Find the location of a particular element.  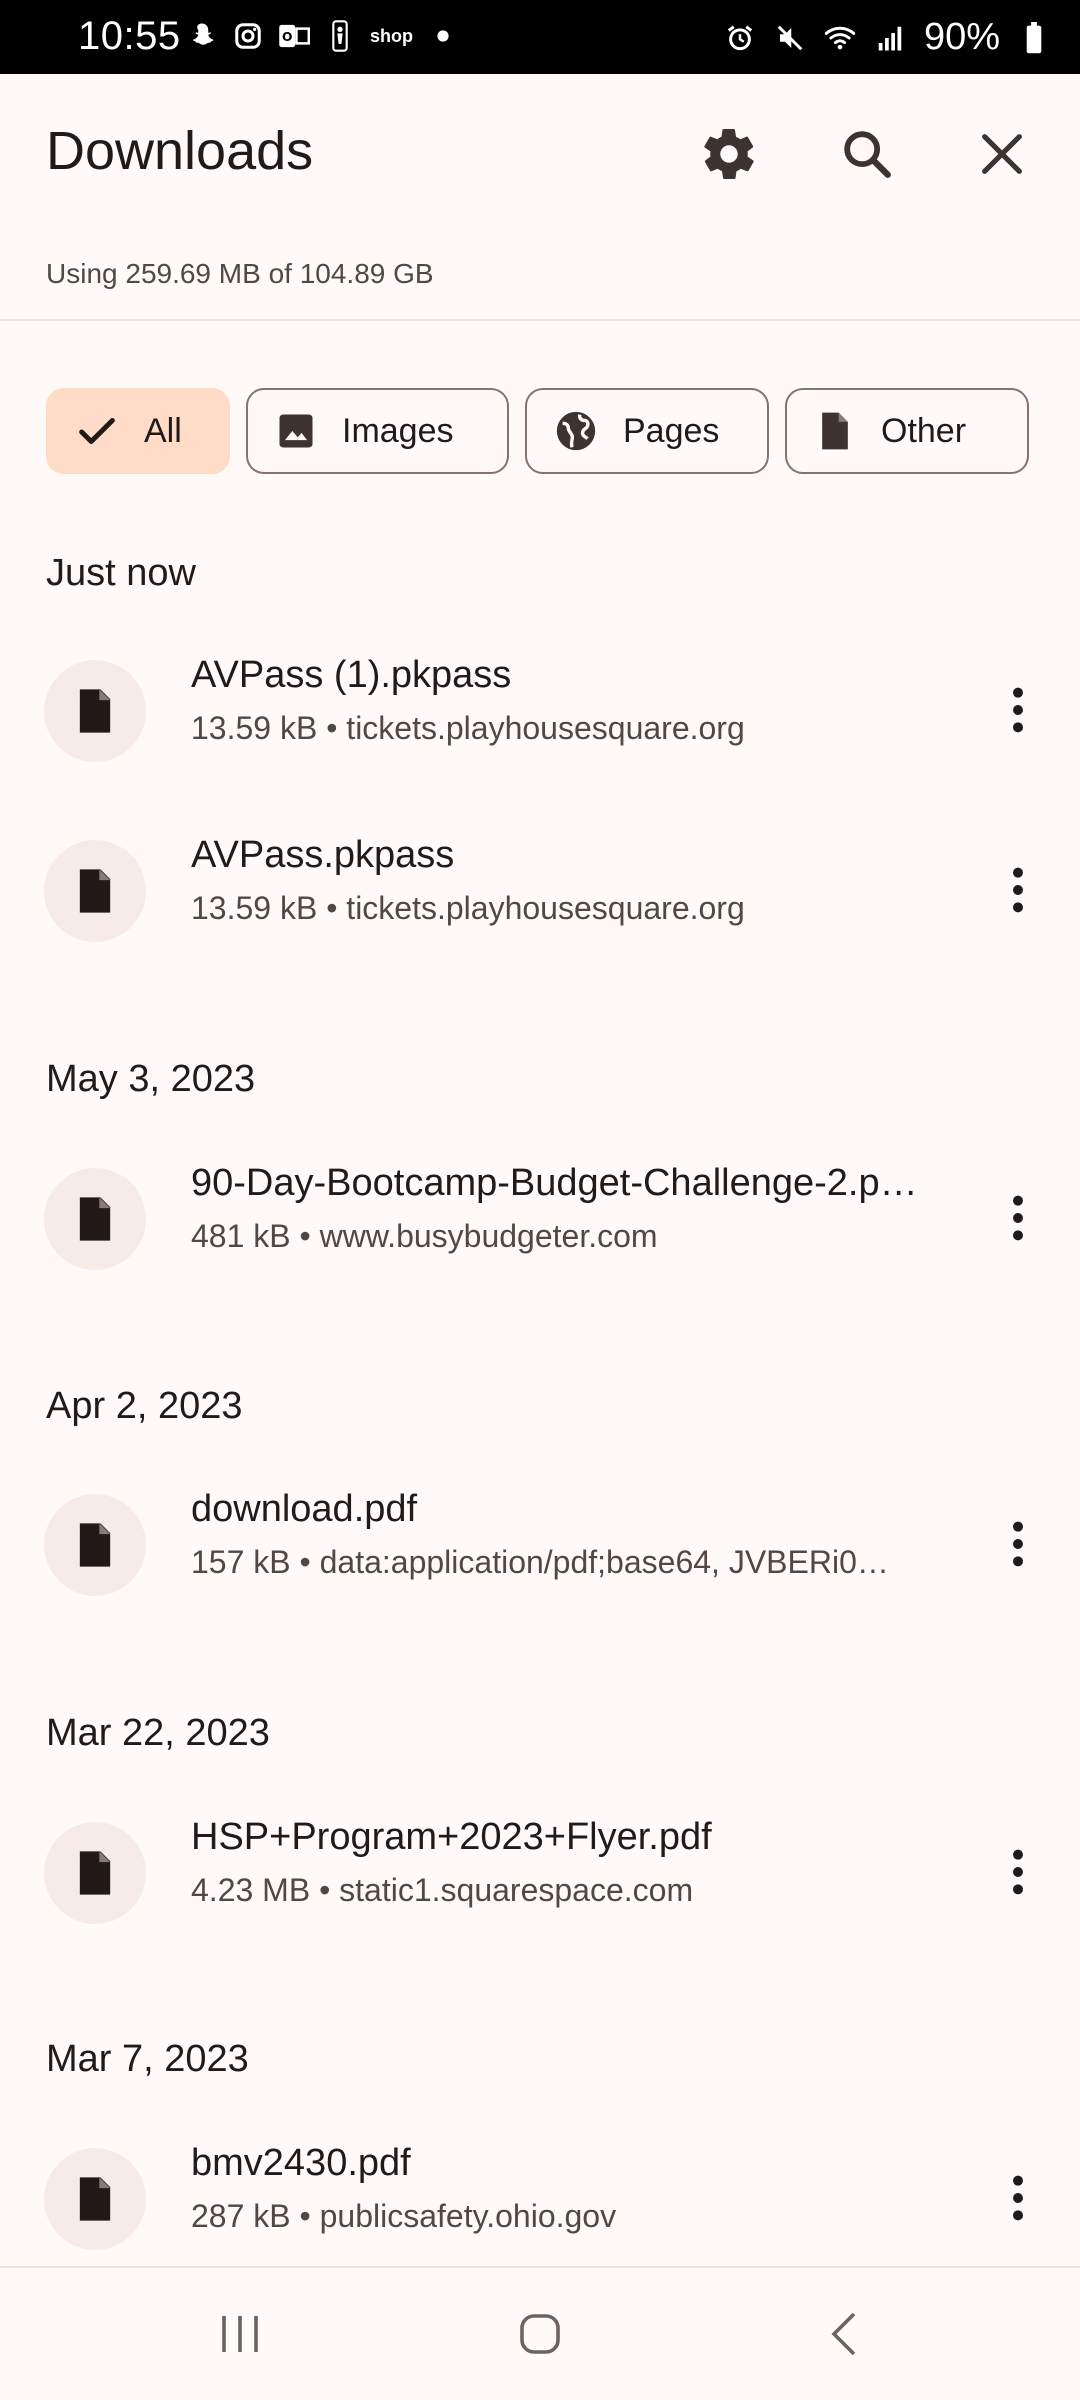

back-icon is located at coordinates (843, 2334).